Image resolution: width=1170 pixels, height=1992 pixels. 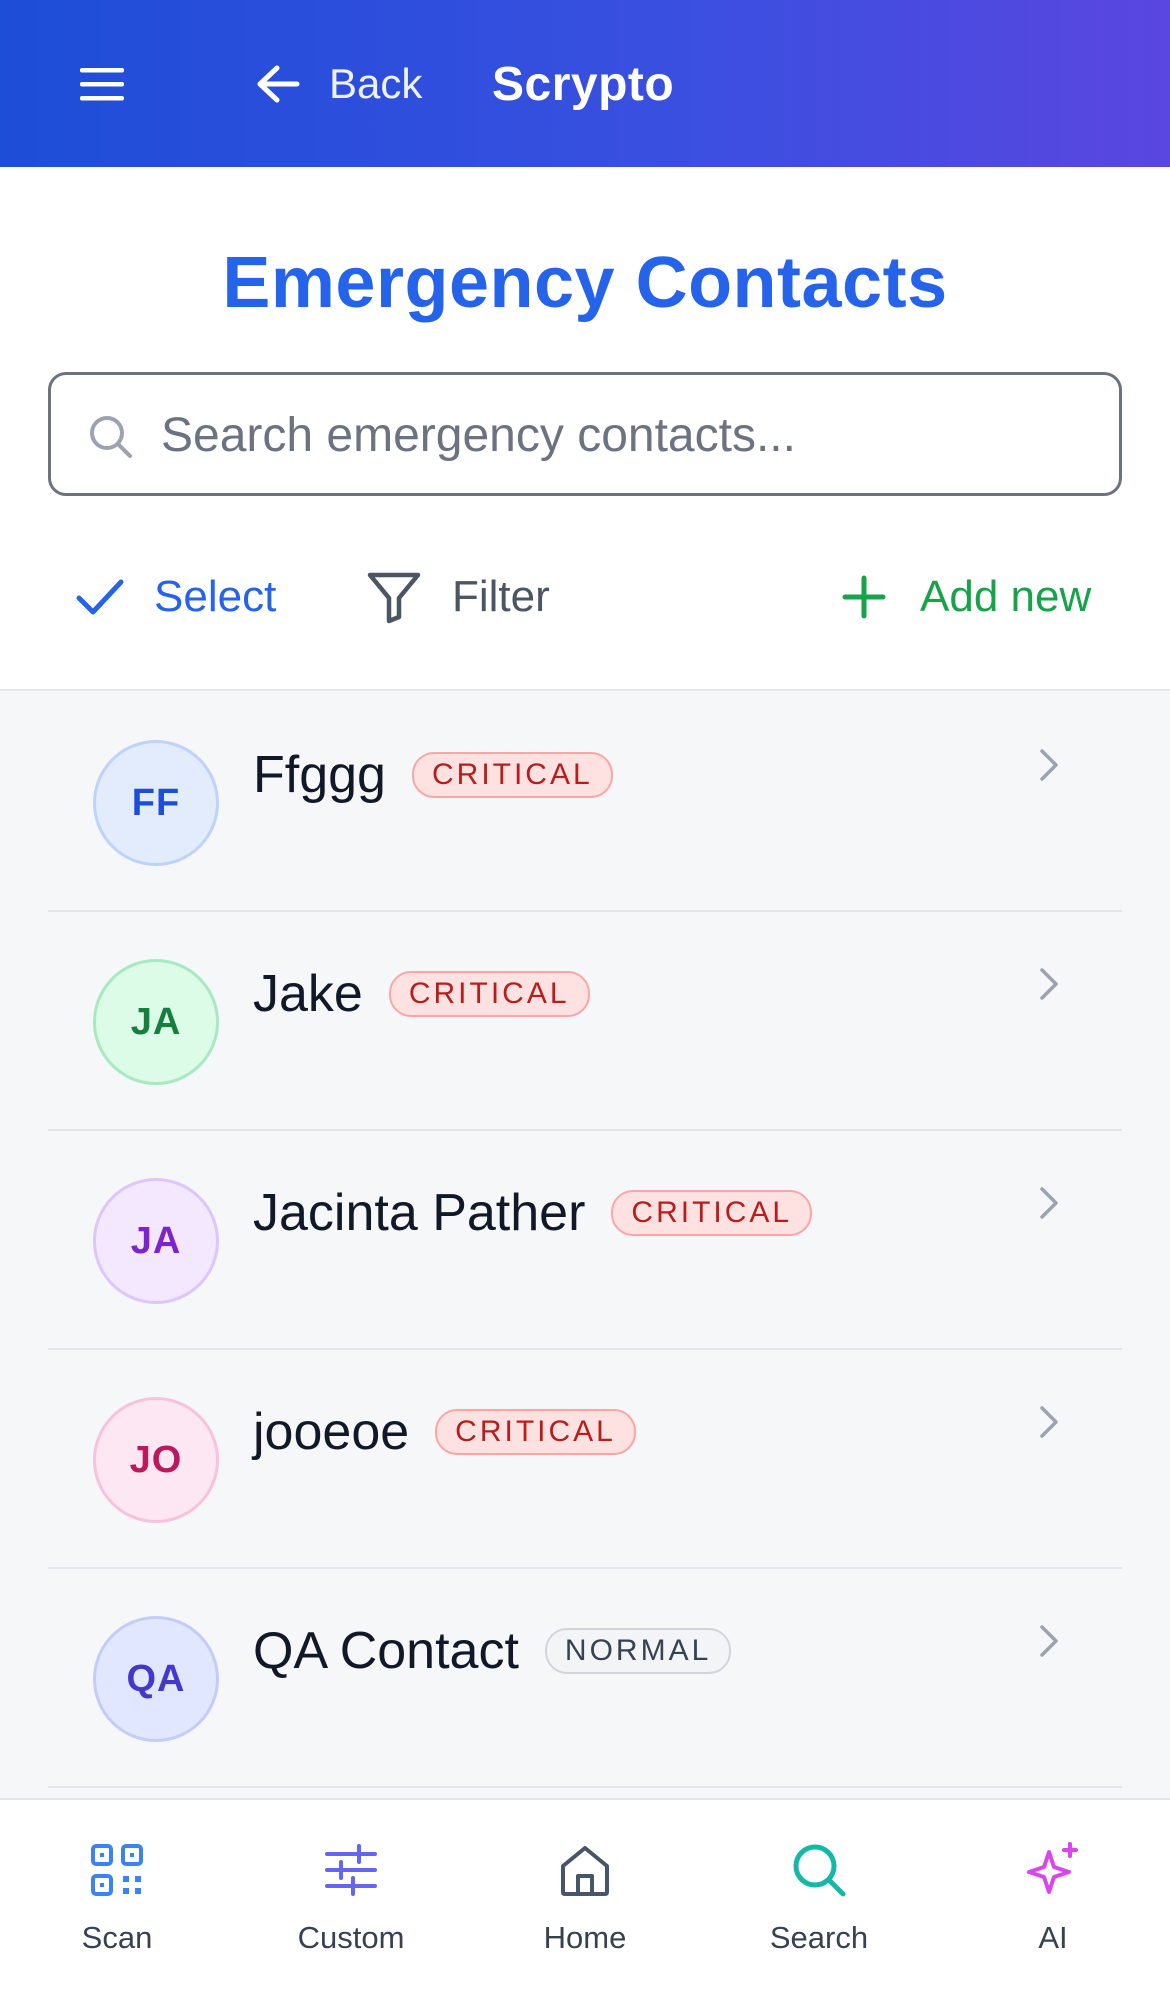 I want to click on filter-button: Filter, so click(x=458, y=597).